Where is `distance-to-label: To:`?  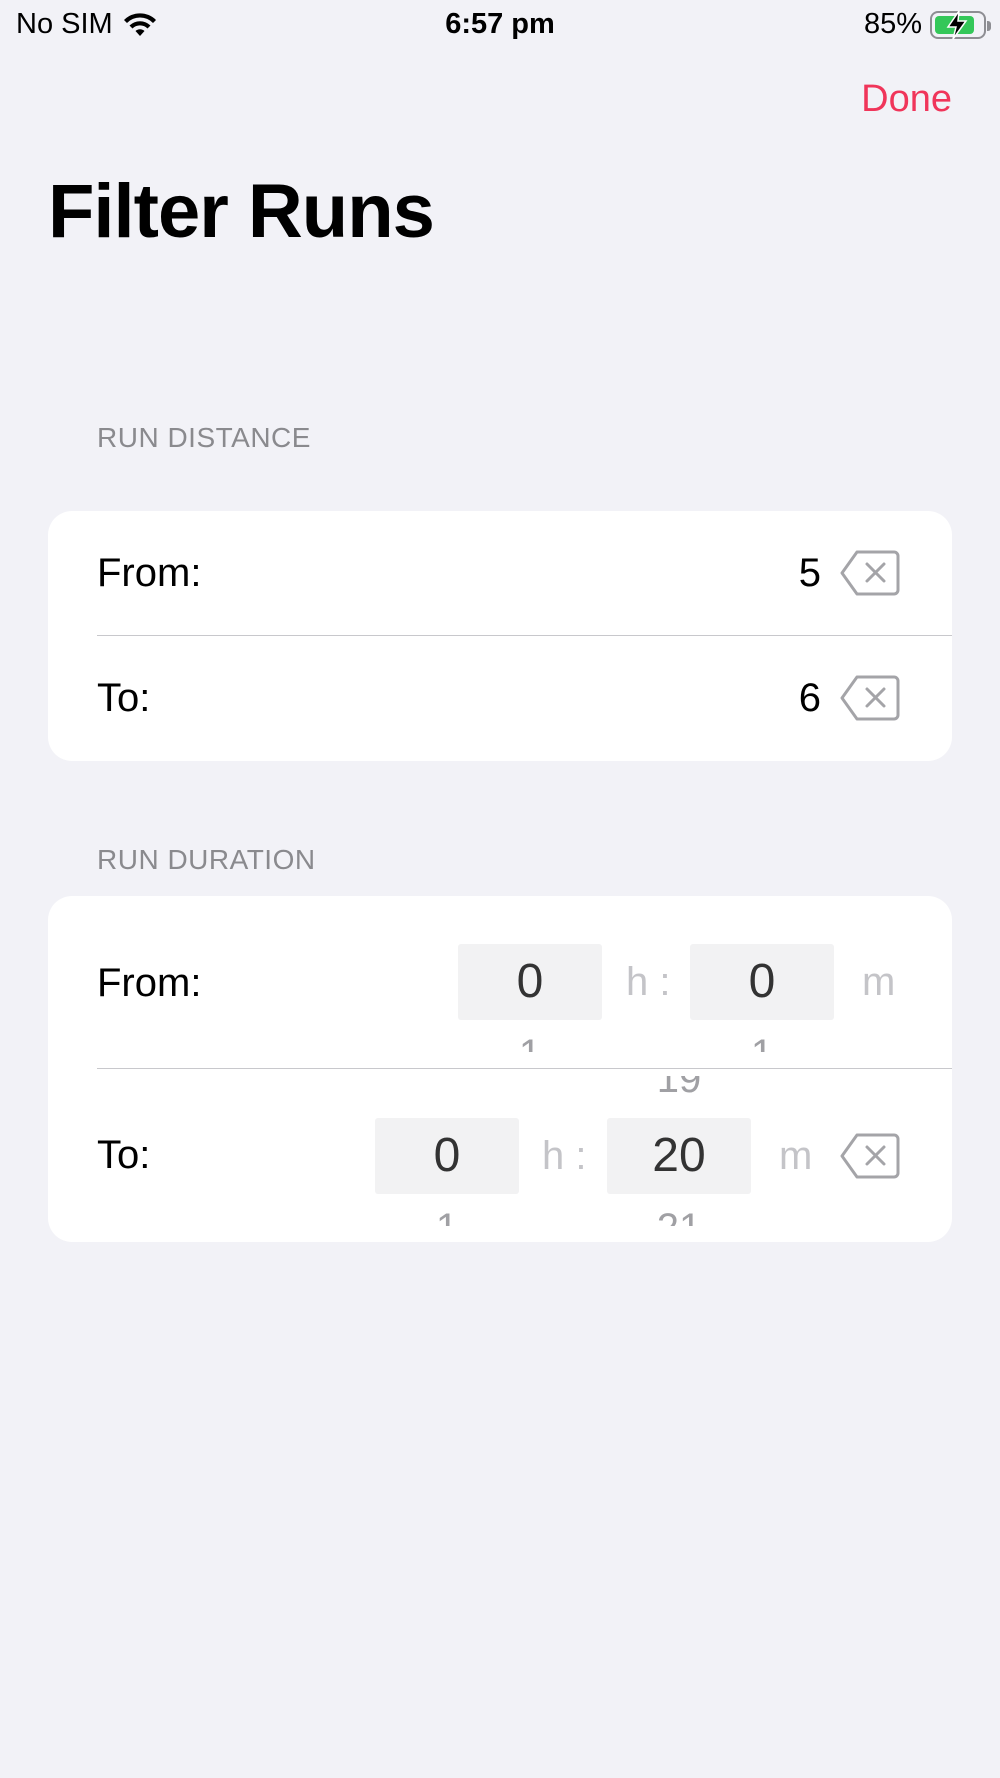
distance-to-label: To: is located at coordinates (124, 698).